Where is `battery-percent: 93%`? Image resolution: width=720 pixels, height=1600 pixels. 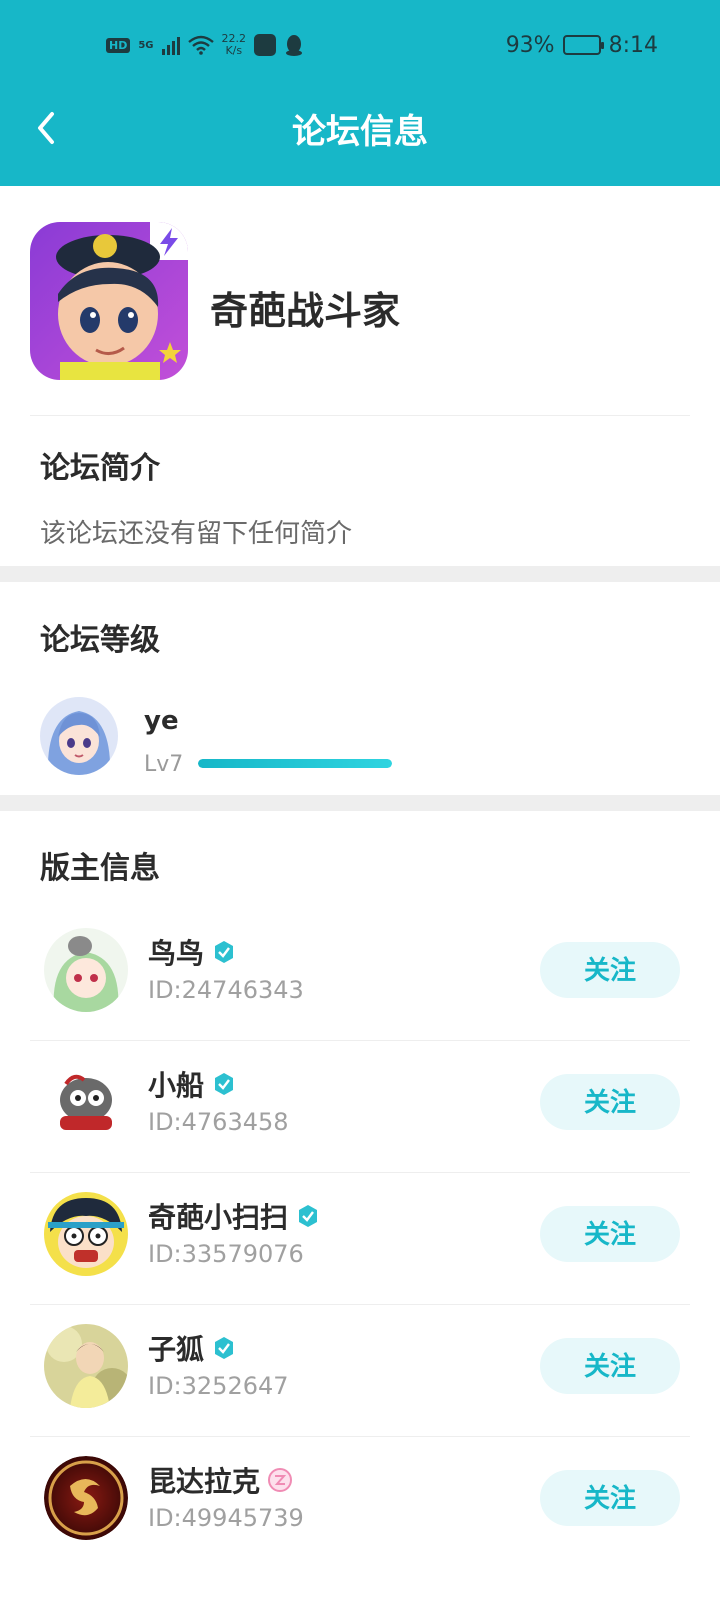 battery-percent: 93% is located at coordinates (530, 45).